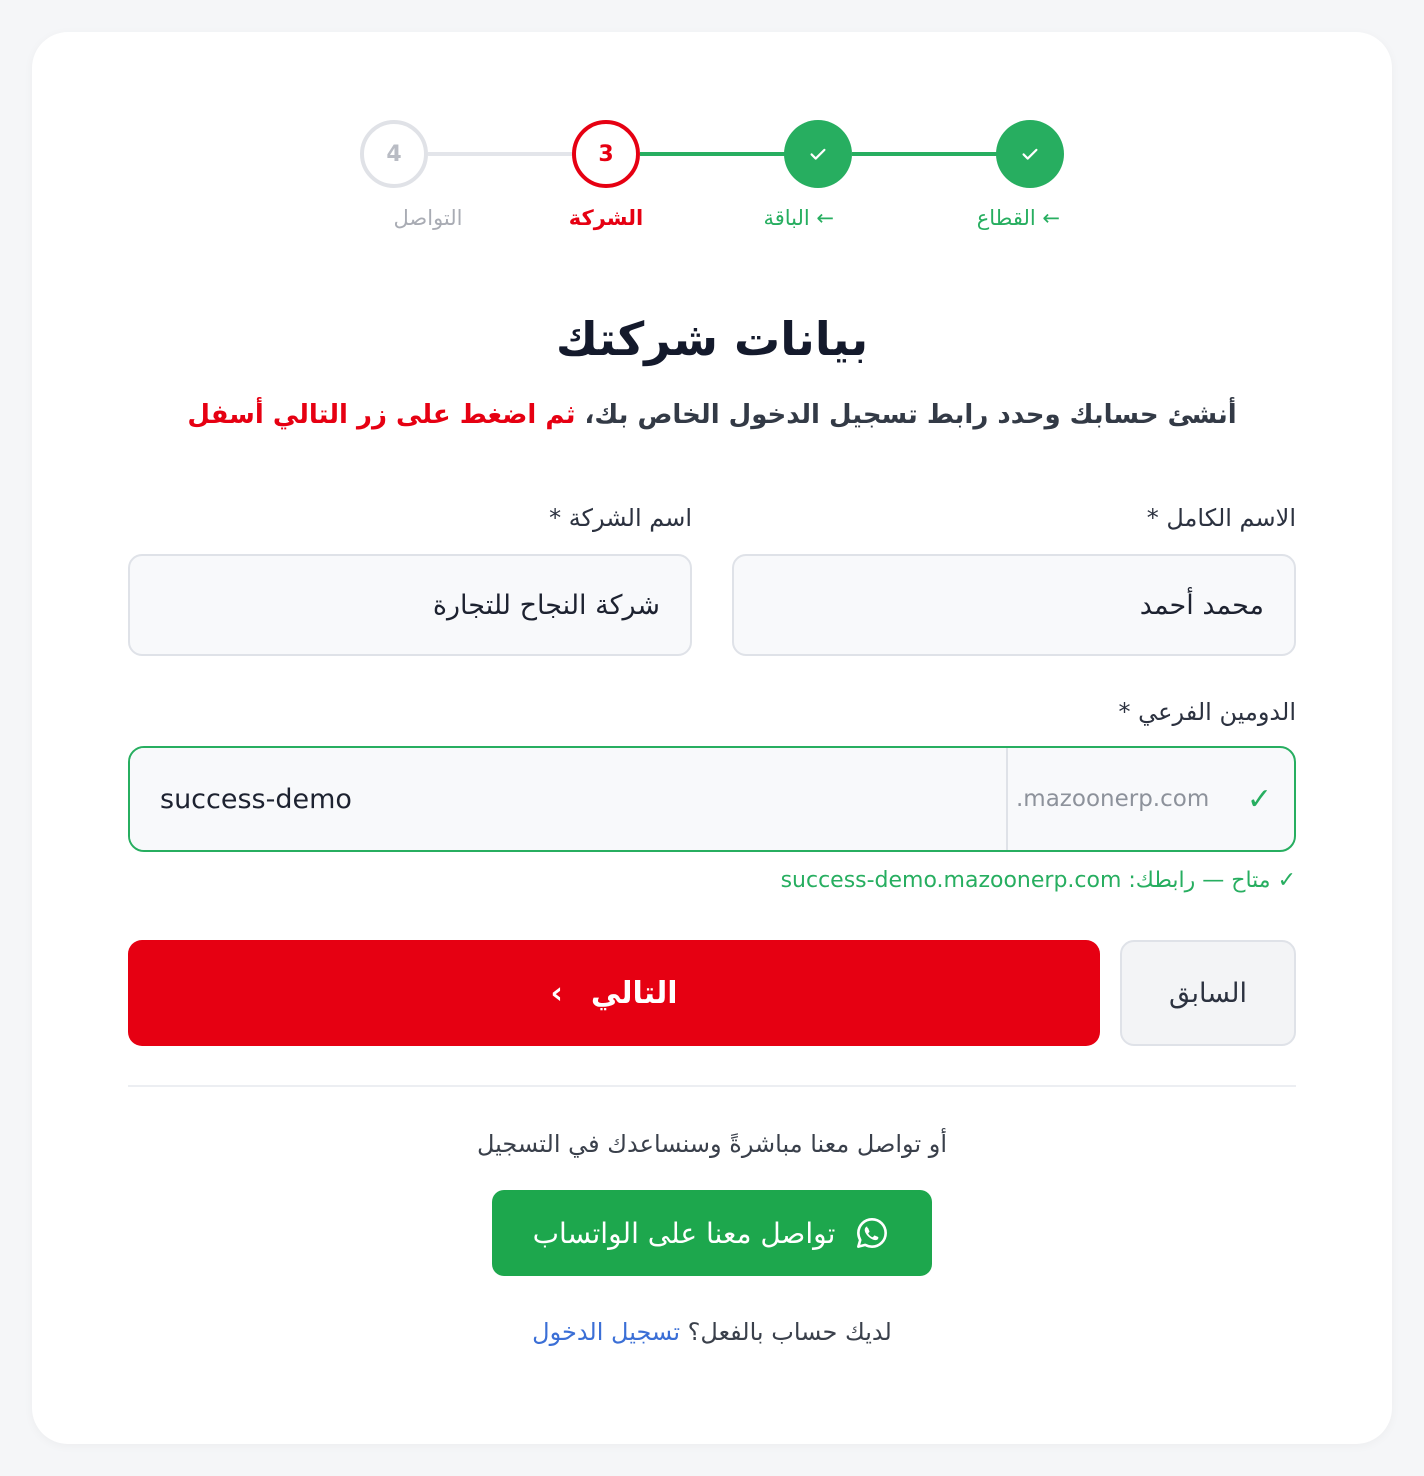 This screenshot has height=1476, width=1424. I want to click on login-prompt: لديك حساب بالفعل؟ تسجيل الدخول, so click(712, 1332).